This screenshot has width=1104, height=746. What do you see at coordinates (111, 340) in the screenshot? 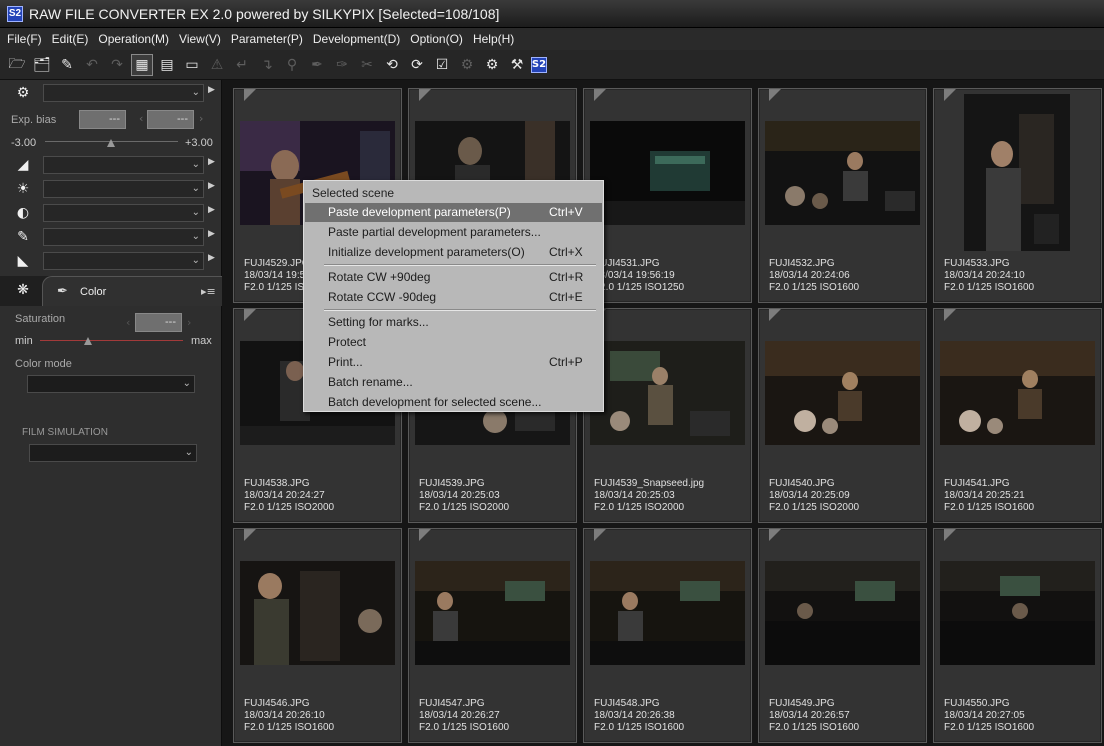
I see `saturation-slider` at bounding box center [111, 340].